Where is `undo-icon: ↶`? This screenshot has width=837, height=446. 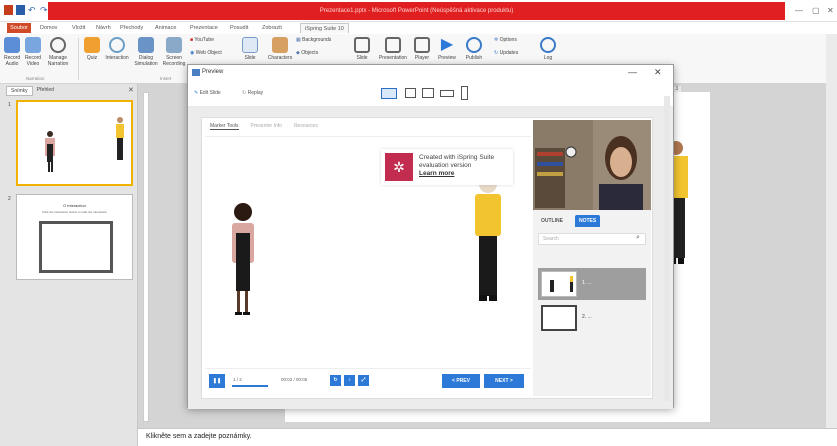 undo-icon: ↶ is located at coordinates (32, 10).